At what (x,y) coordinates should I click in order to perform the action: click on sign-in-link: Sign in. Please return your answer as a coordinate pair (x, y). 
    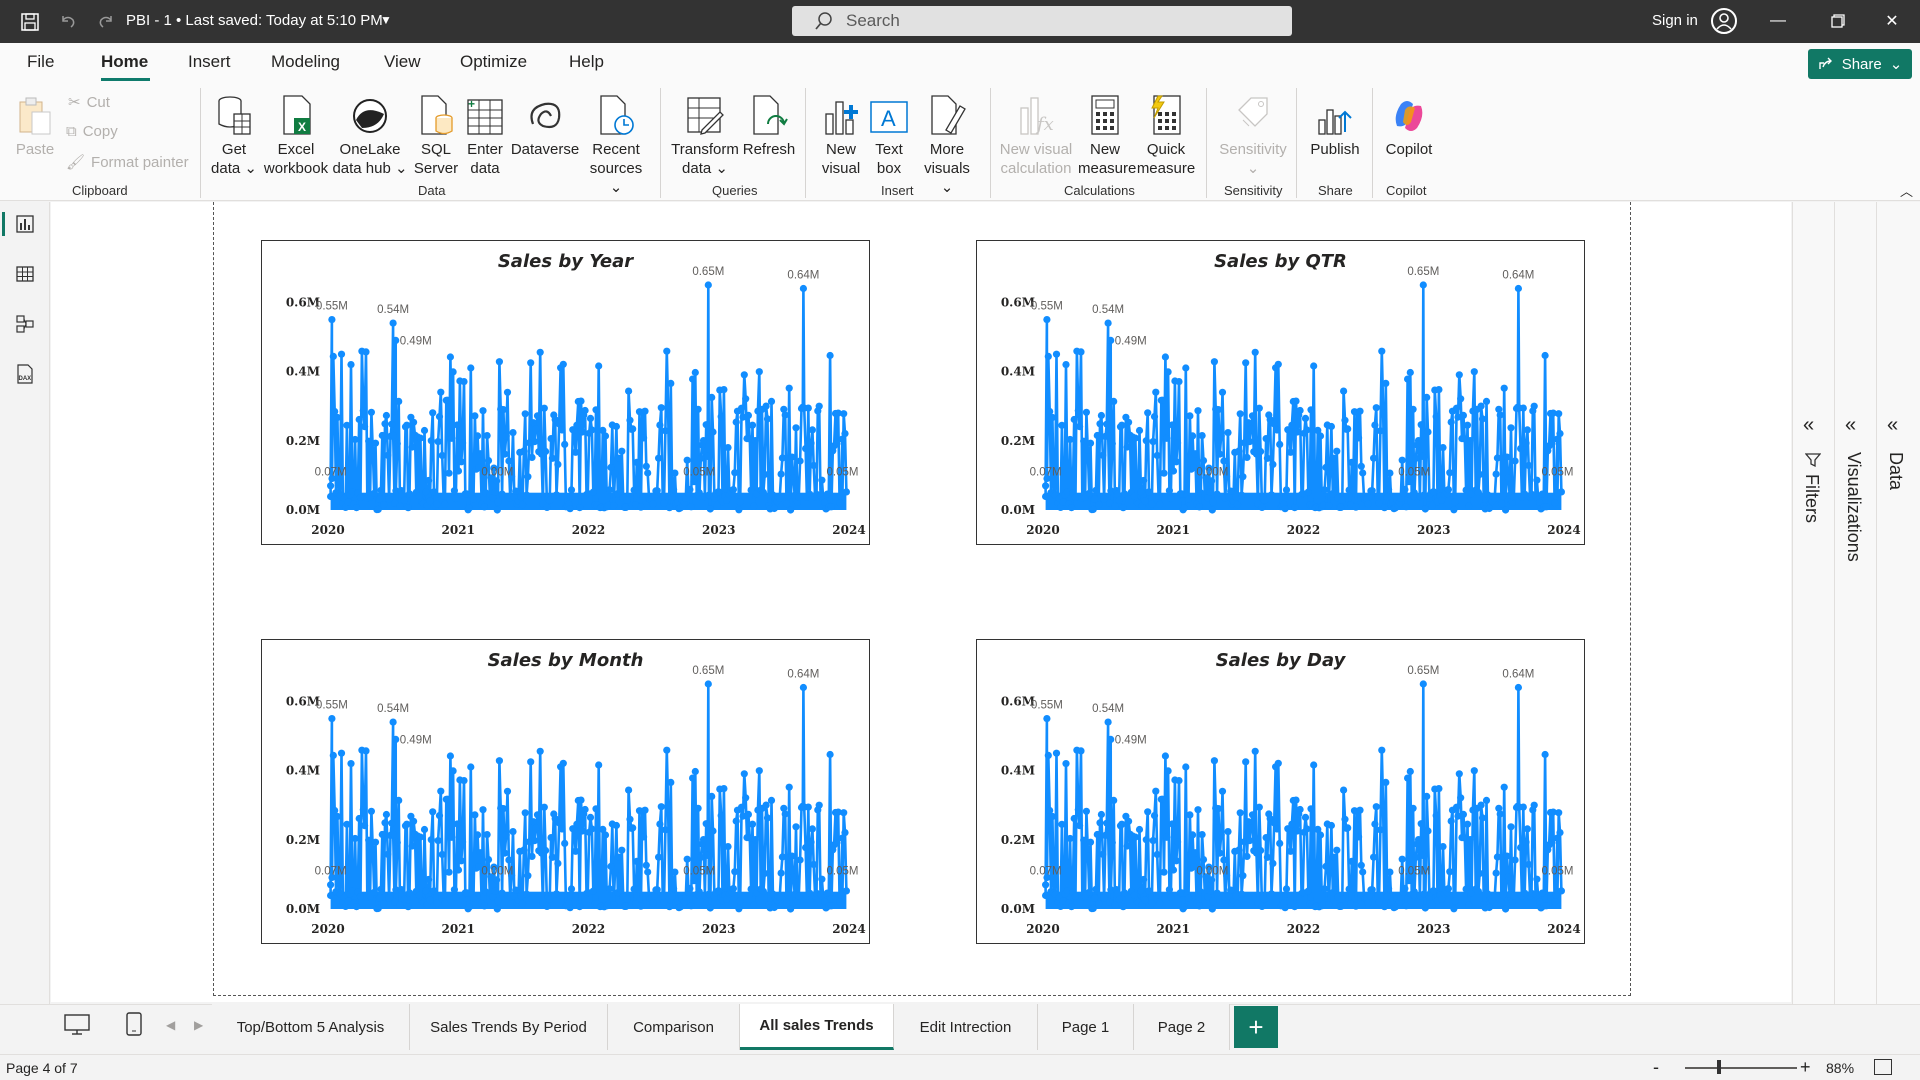
    Looking at the image, I should click on (1675, 20).